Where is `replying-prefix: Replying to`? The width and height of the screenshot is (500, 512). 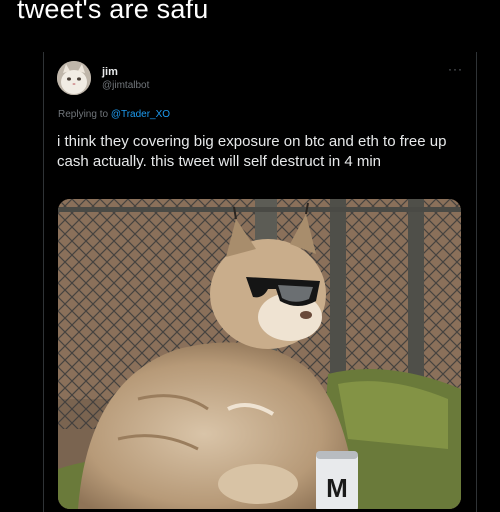
replying-prefix: Replying to is located at coordinates (83, 114).